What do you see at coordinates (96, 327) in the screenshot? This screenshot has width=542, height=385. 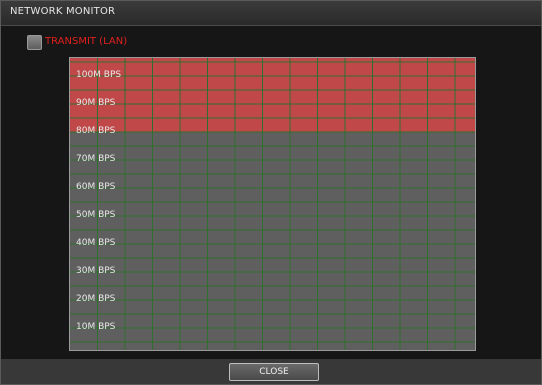 I see `y-tick-label: 10M BPS` at bounding box center [96, 327].